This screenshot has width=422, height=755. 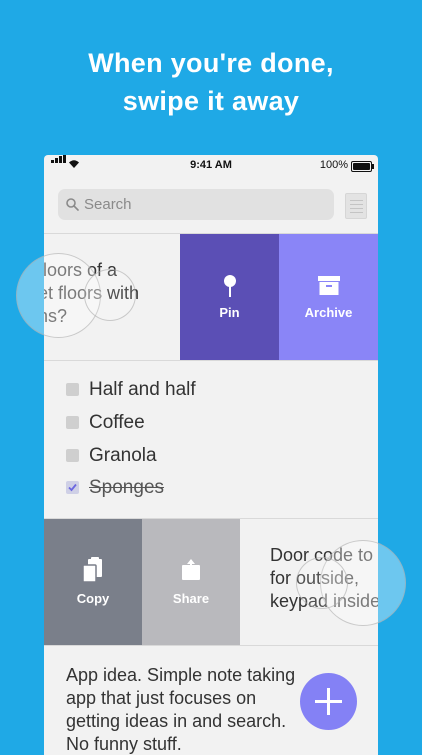 I want to click on copy-label: Copy, so click(x=93, y=598).